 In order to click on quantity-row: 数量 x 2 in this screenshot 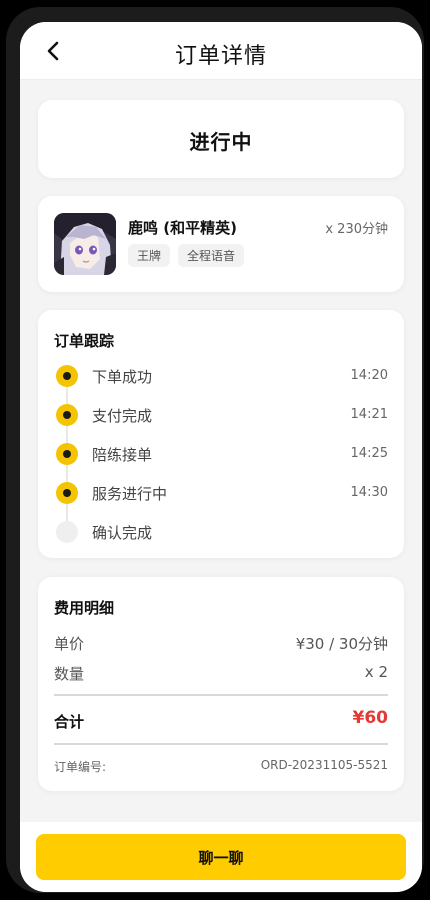, I will do `click(221, 673)`.